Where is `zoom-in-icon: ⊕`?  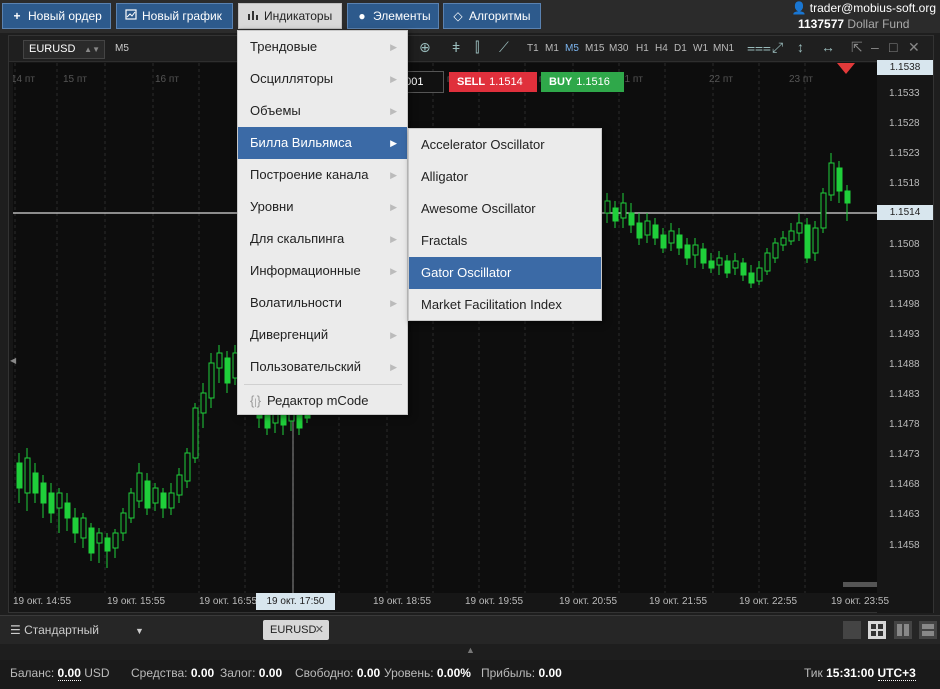 zoom-in-icon: ⊕ is located at coordinates (425, 47).